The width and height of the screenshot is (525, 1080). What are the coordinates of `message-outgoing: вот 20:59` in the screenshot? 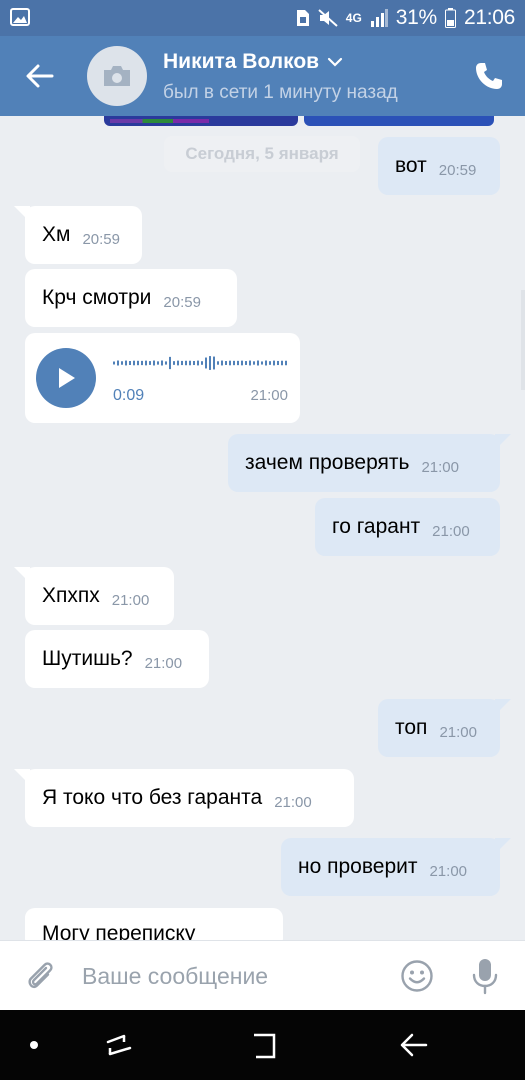 It's located at (439, 166).